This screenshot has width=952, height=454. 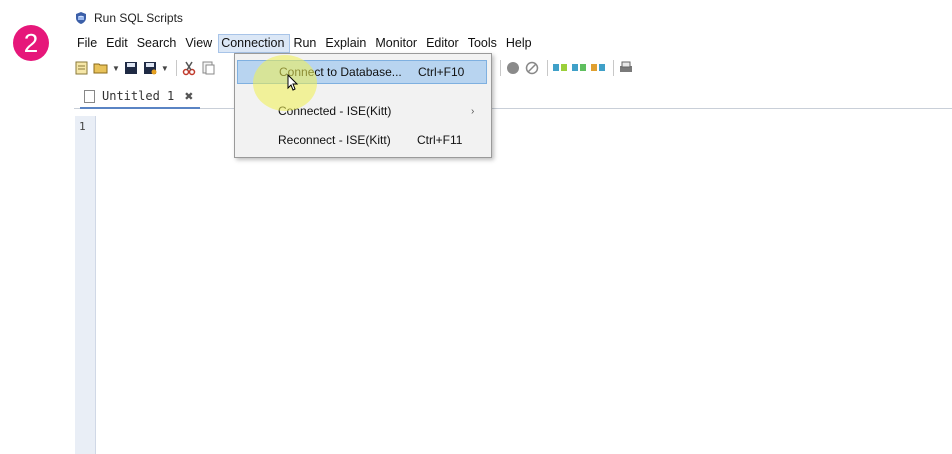 What do you see at coordinates (444, 43) in the screenshot?
I see `menu-editor: Editor` at bounding box center [444, 43].